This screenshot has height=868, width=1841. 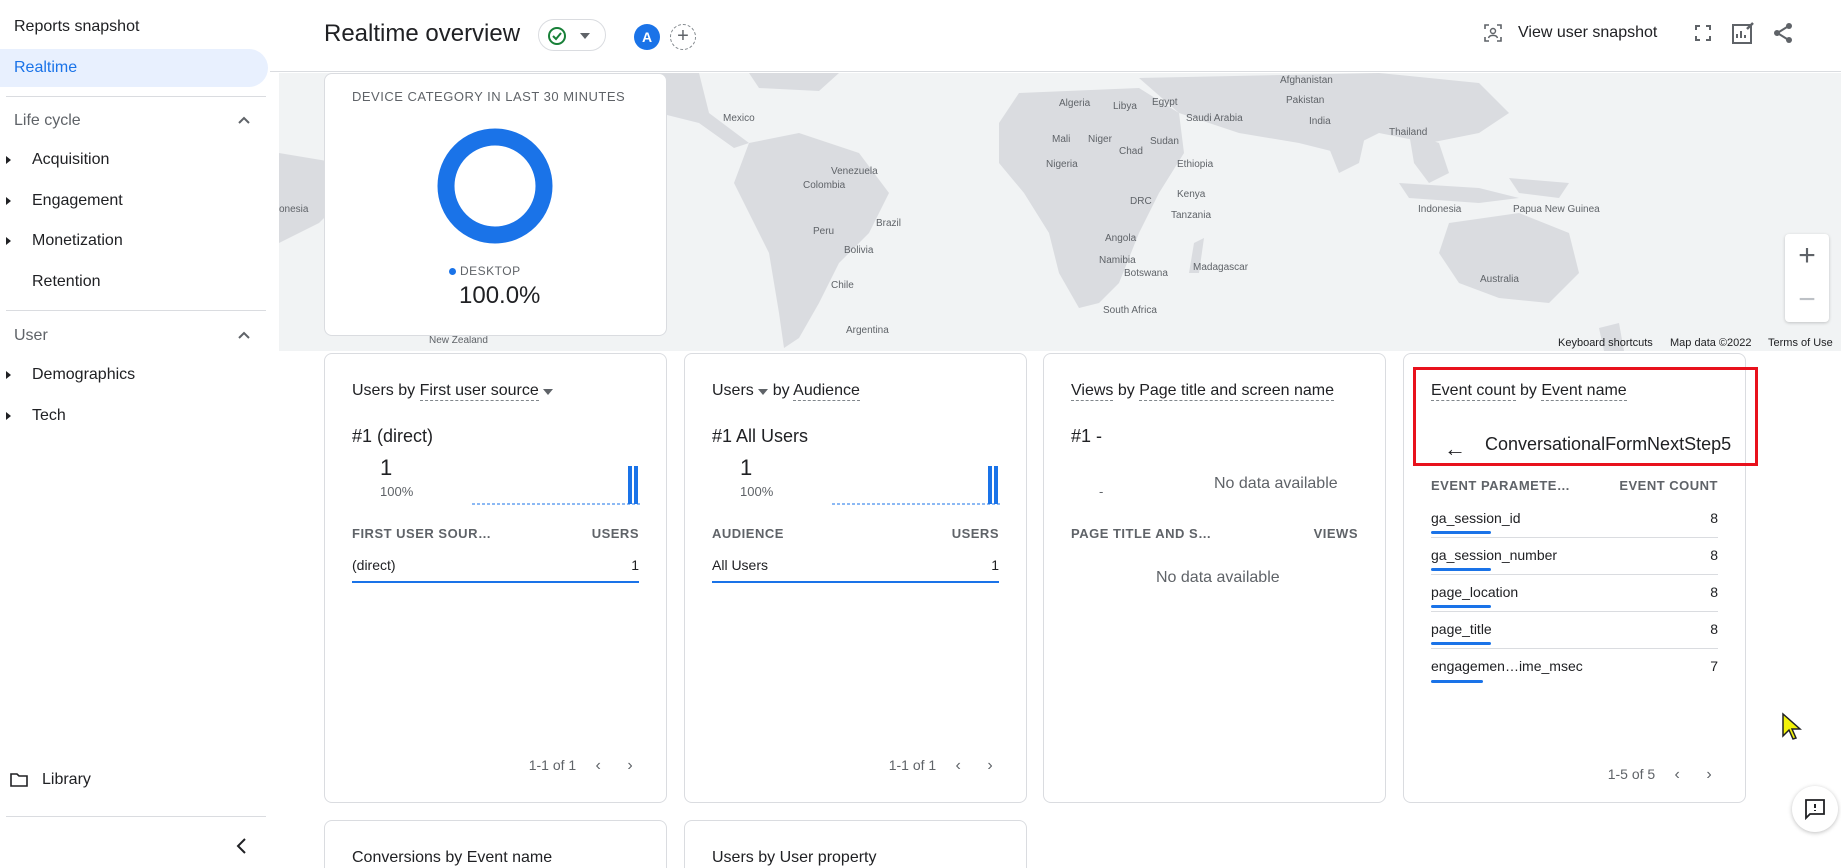 I want to click on nav-retention: Retention, so click(x=134, y=283).